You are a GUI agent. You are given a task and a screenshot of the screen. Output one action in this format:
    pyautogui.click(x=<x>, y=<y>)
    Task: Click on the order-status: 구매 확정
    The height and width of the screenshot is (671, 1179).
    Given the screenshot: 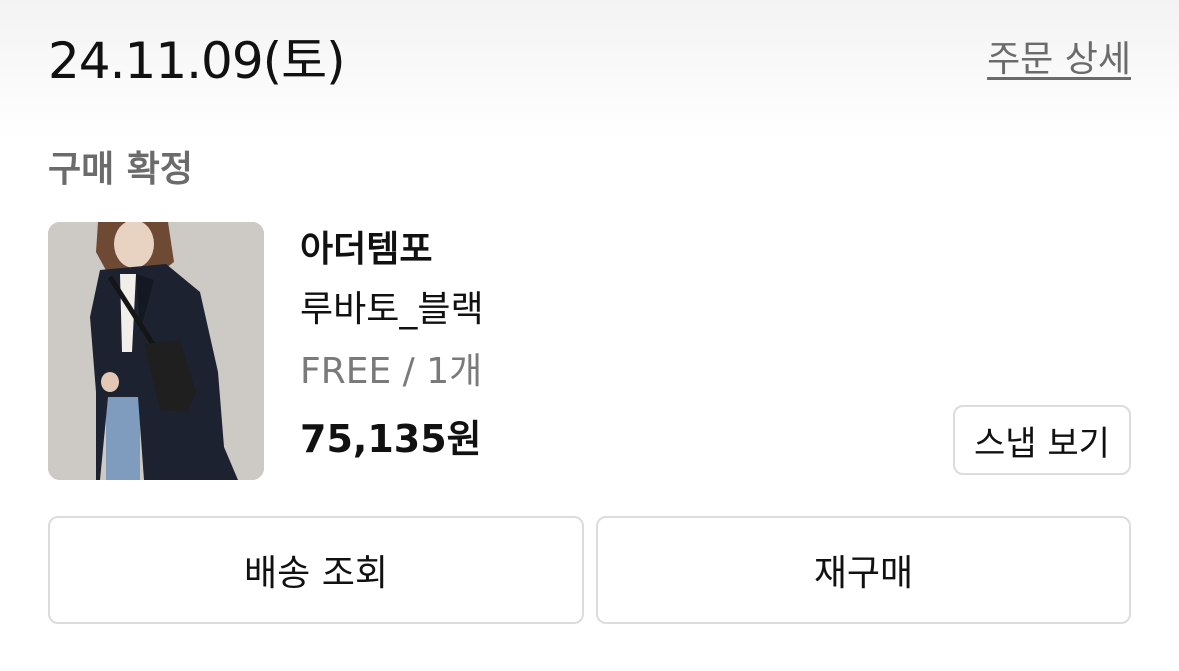 What is the action you would take?
    pyautogui.click(x=121, y=169)
    